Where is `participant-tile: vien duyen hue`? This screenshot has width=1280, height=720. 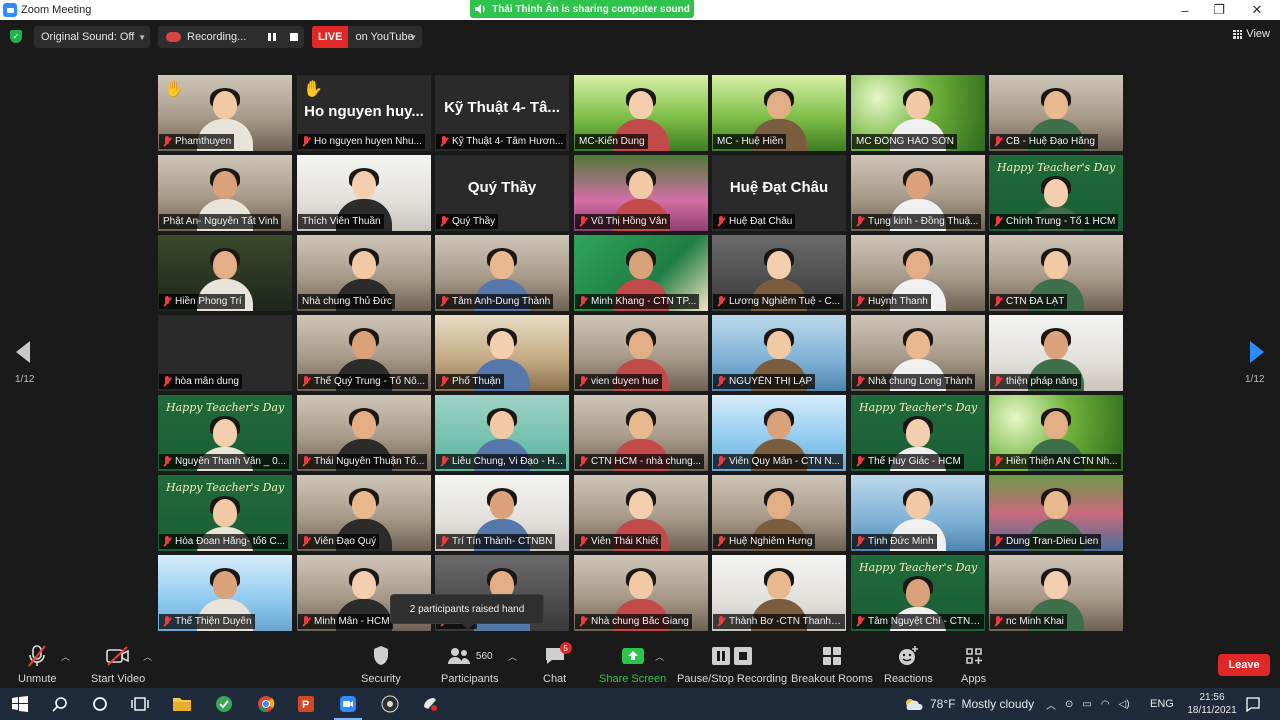 participant-tile: vien duyen hue is located at coordinates (641, 353).